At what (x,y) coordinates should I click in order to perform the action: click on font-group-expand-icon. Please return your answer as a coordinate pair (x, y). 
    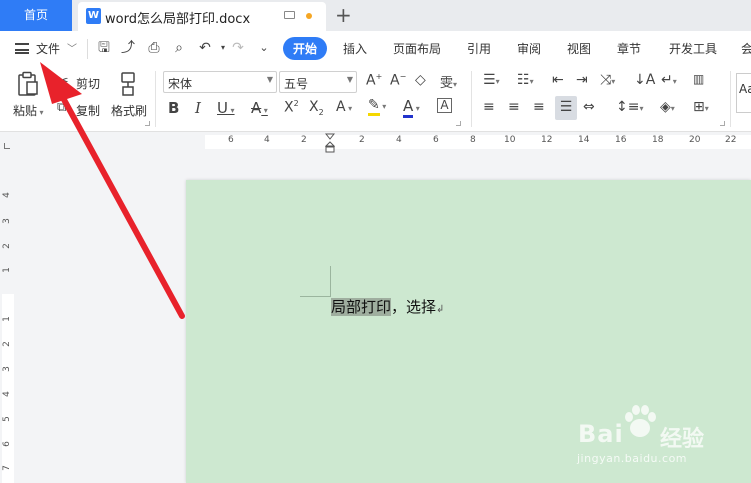
    Looking at the image, I should click on (458, 123).